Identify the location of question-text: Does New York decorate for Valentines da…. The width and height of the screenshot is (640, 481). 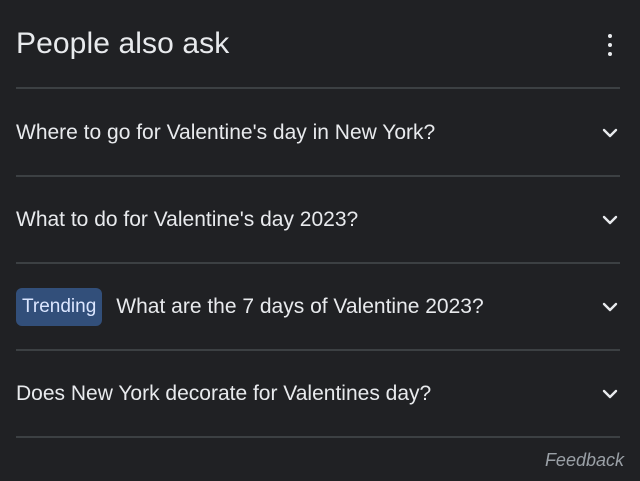
(224, 393).